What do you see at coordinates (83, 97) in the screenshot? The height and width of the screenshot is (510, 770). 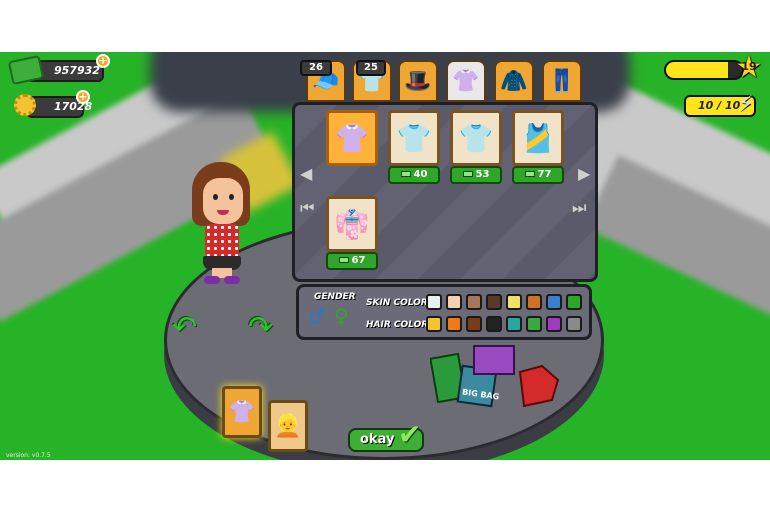 I see `add-coins-button: +` at bounding box center [83, 97].